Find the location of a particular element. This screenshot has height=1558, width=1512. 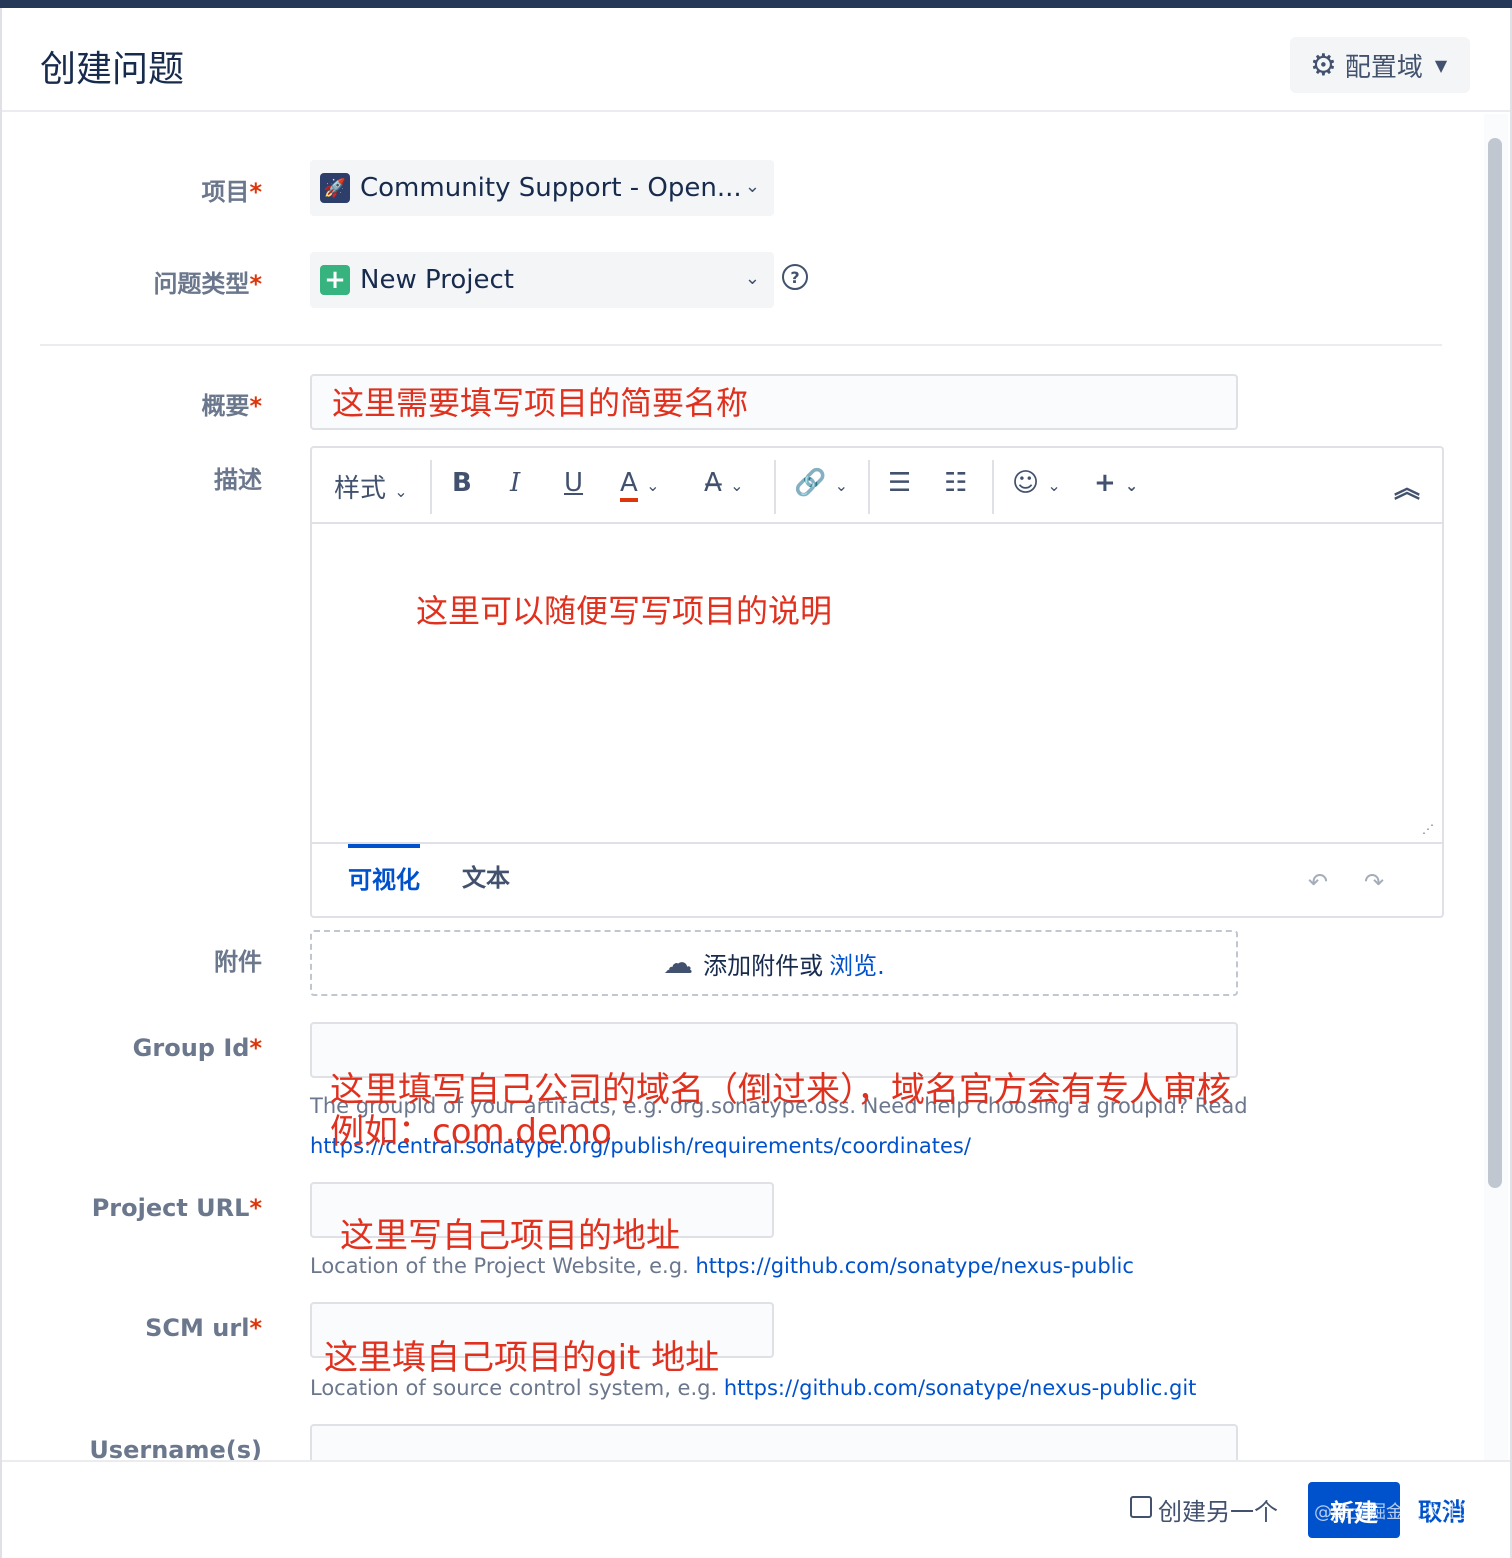

bold-button: B is located at coordinates (462, 483).